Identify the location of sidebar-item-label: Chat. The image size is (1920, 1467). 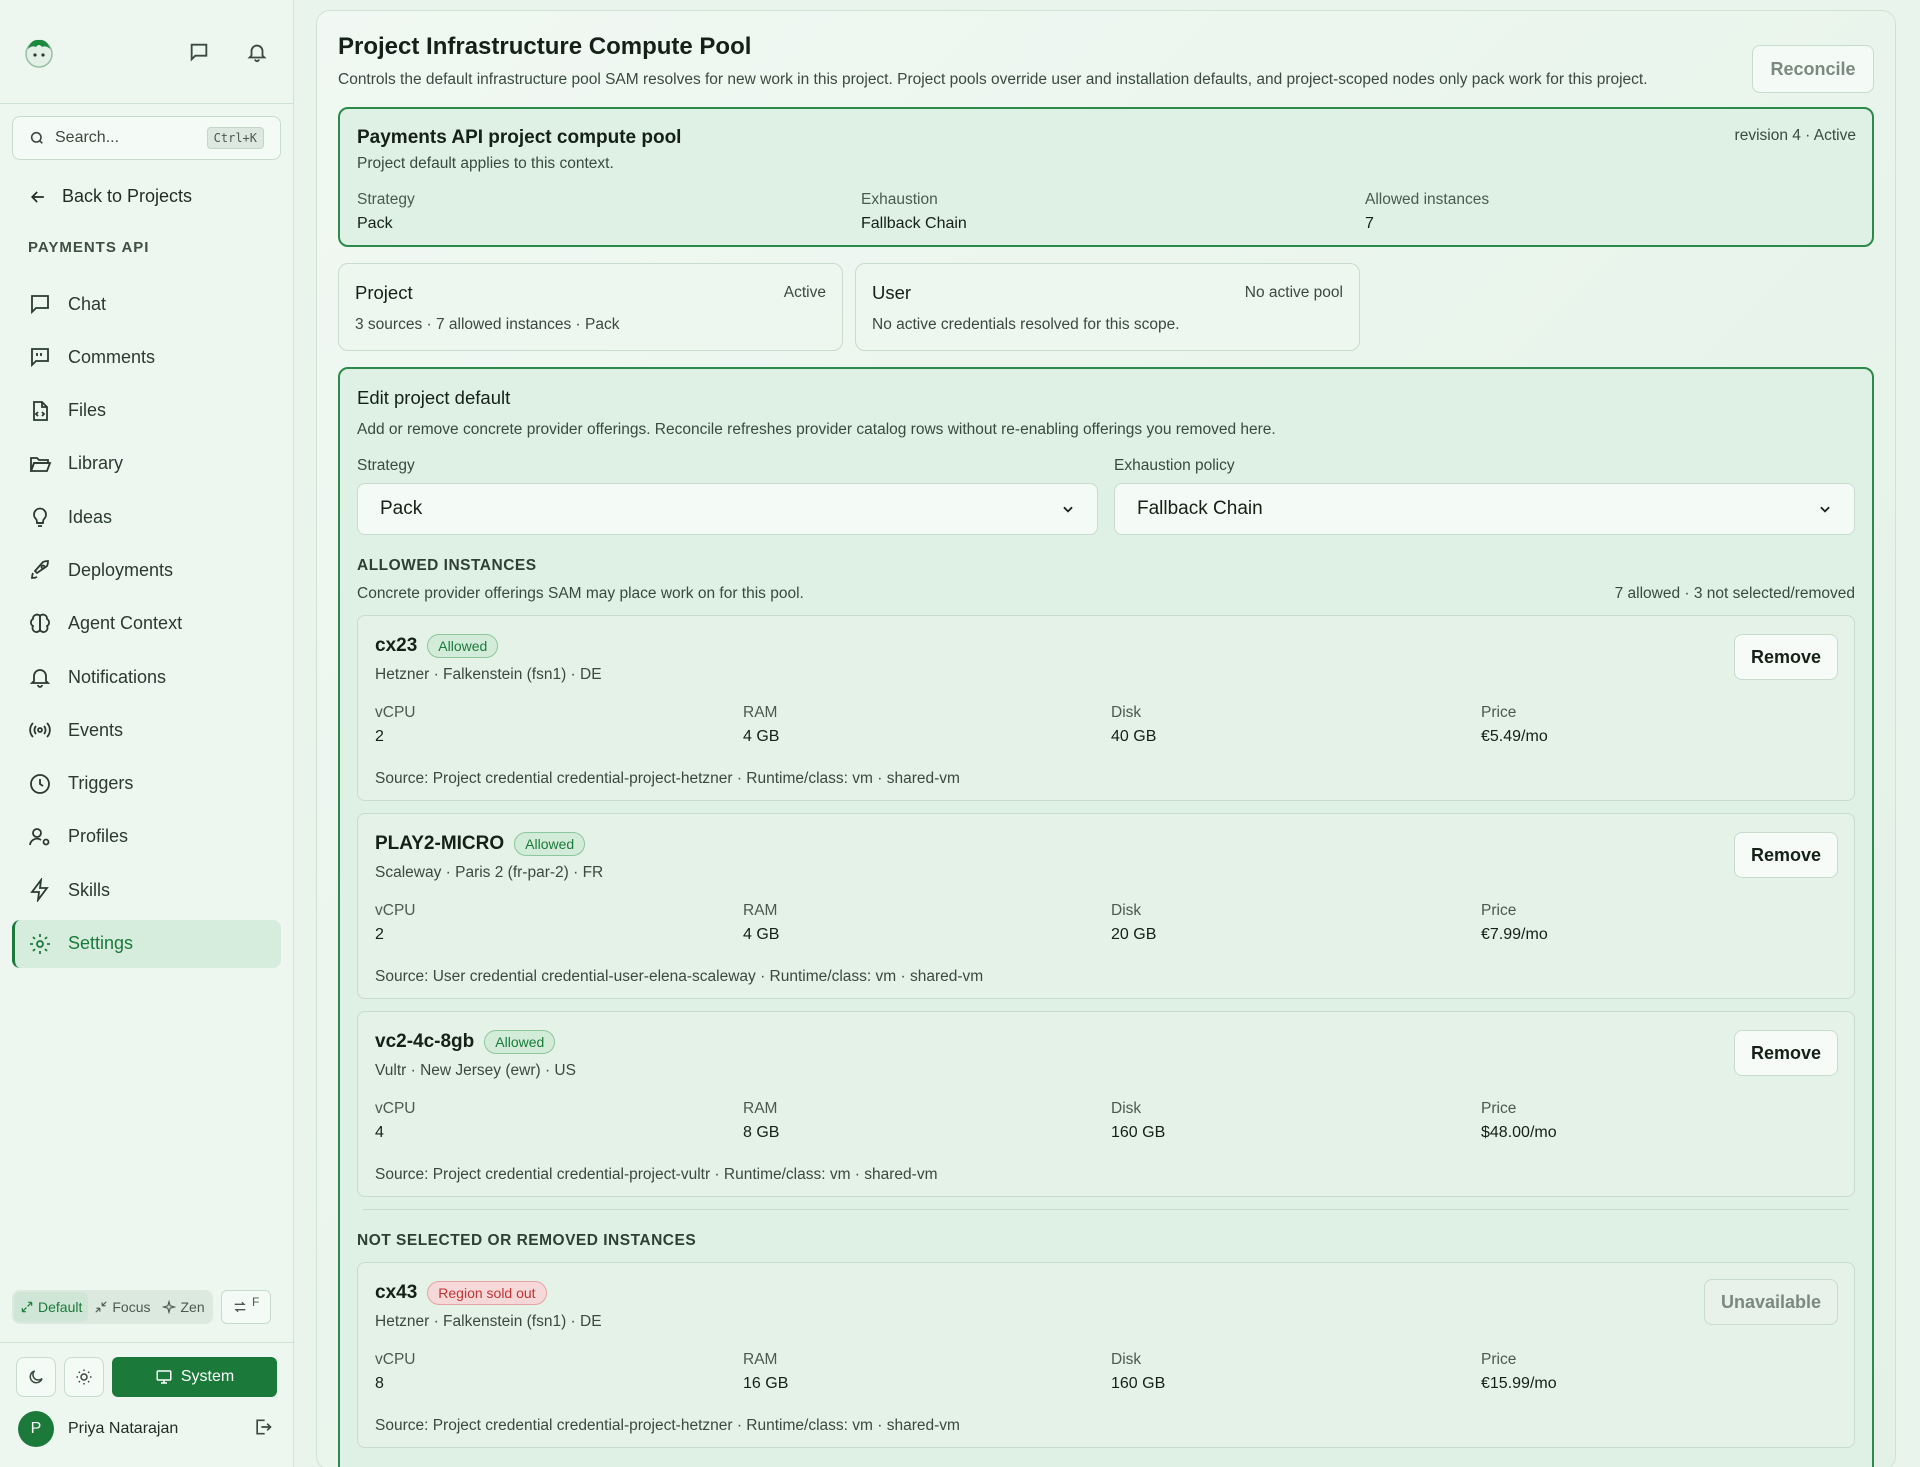
(87, 303).